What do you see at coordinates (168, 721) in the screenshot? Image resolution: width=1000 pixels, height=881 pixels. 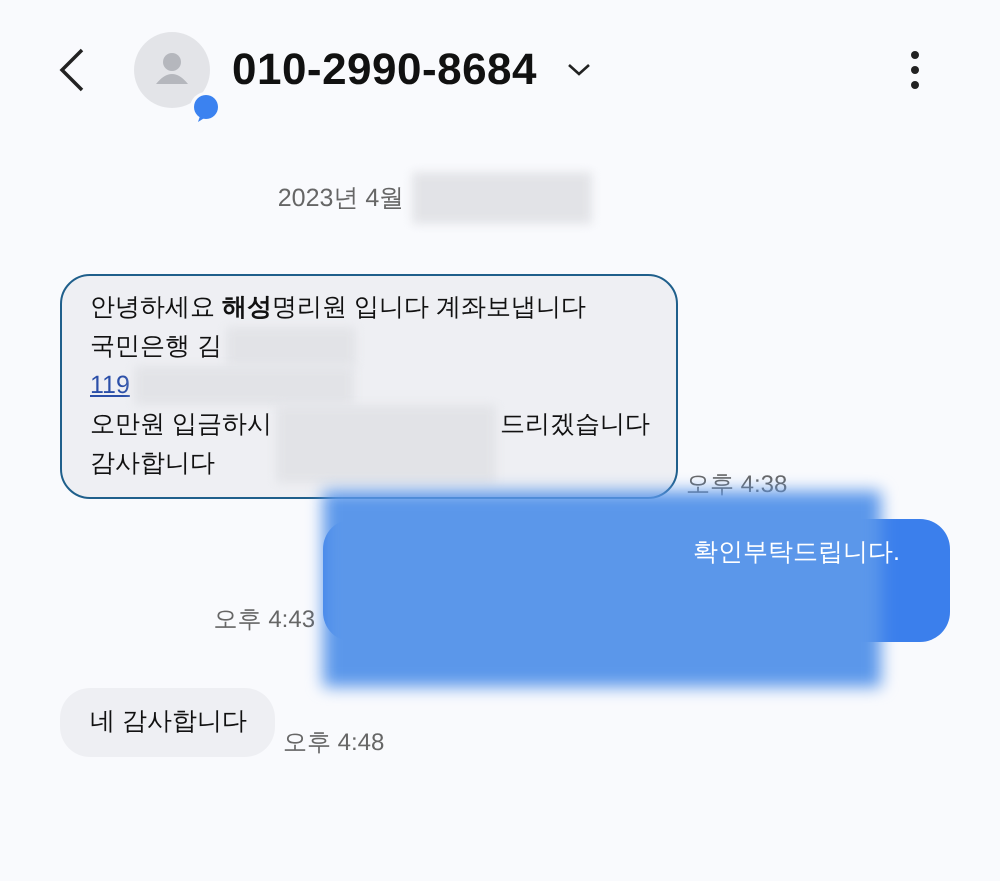 I see `message-text: 네 감사합니다` at bounding box center [168, 721].